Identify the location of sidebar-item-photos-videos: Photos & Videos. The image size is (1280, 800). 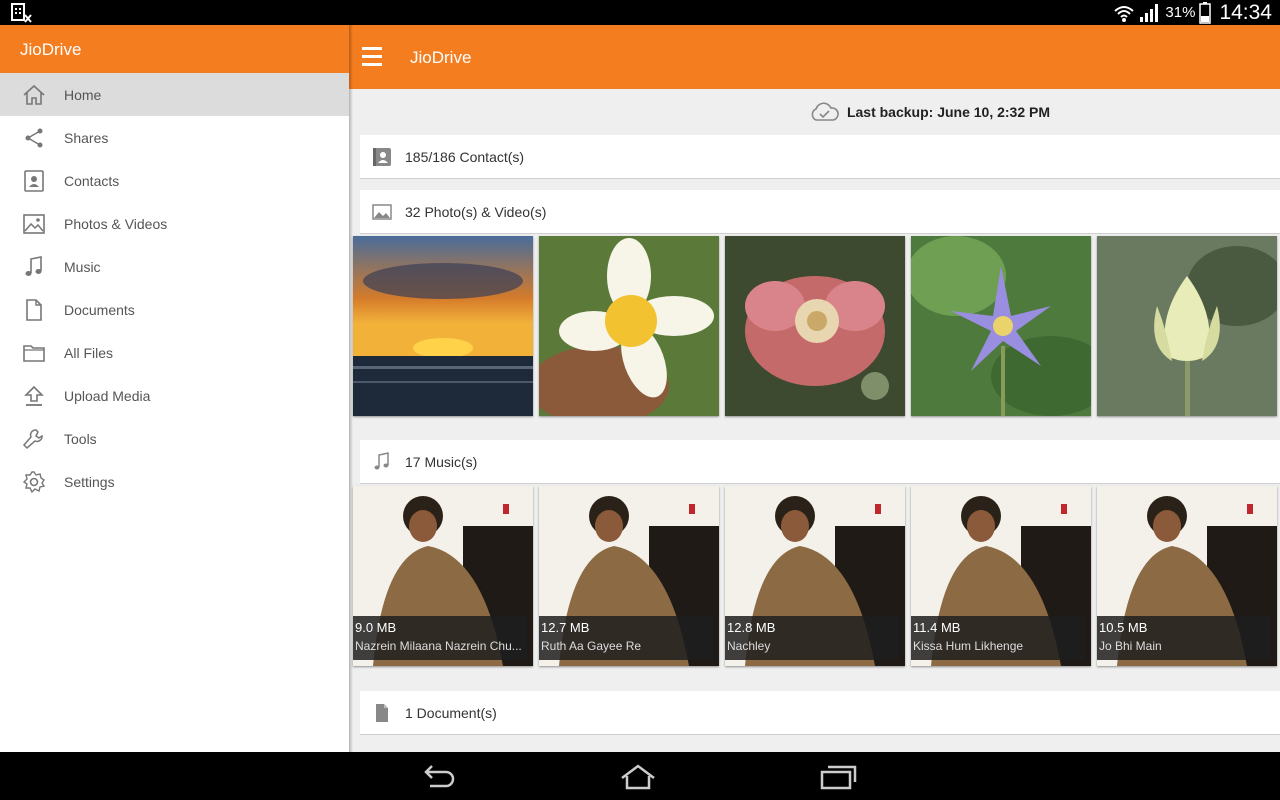
(174, 223).